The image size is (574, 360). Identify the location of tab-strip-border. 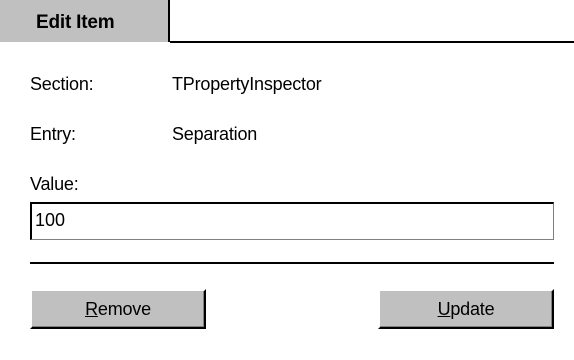
(372, 42).